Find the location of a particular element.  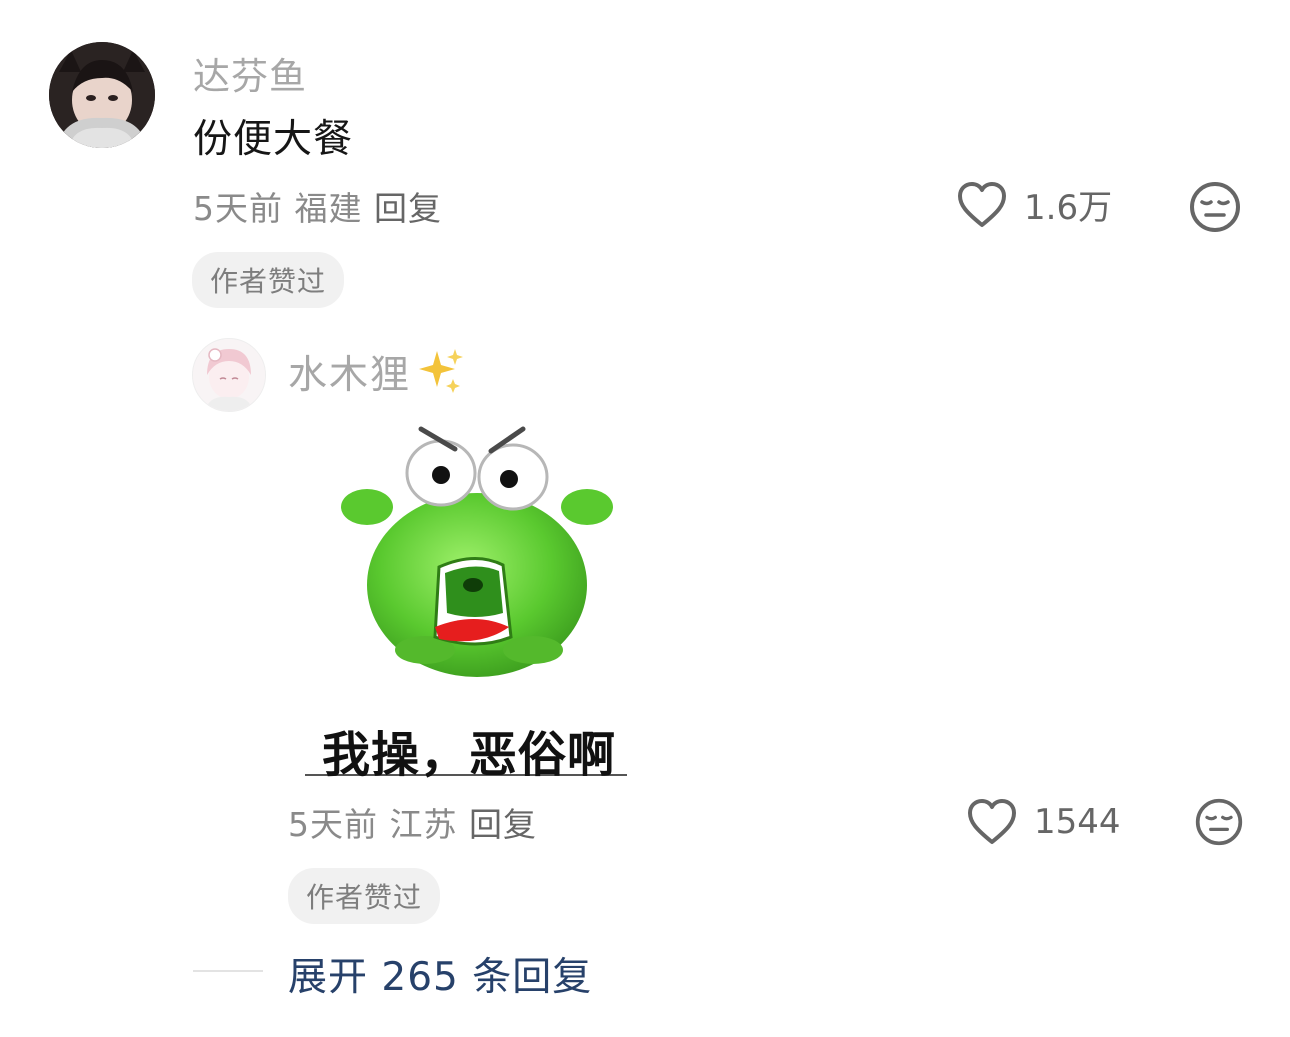

reply-avatar is located at coordinates (229, 375).